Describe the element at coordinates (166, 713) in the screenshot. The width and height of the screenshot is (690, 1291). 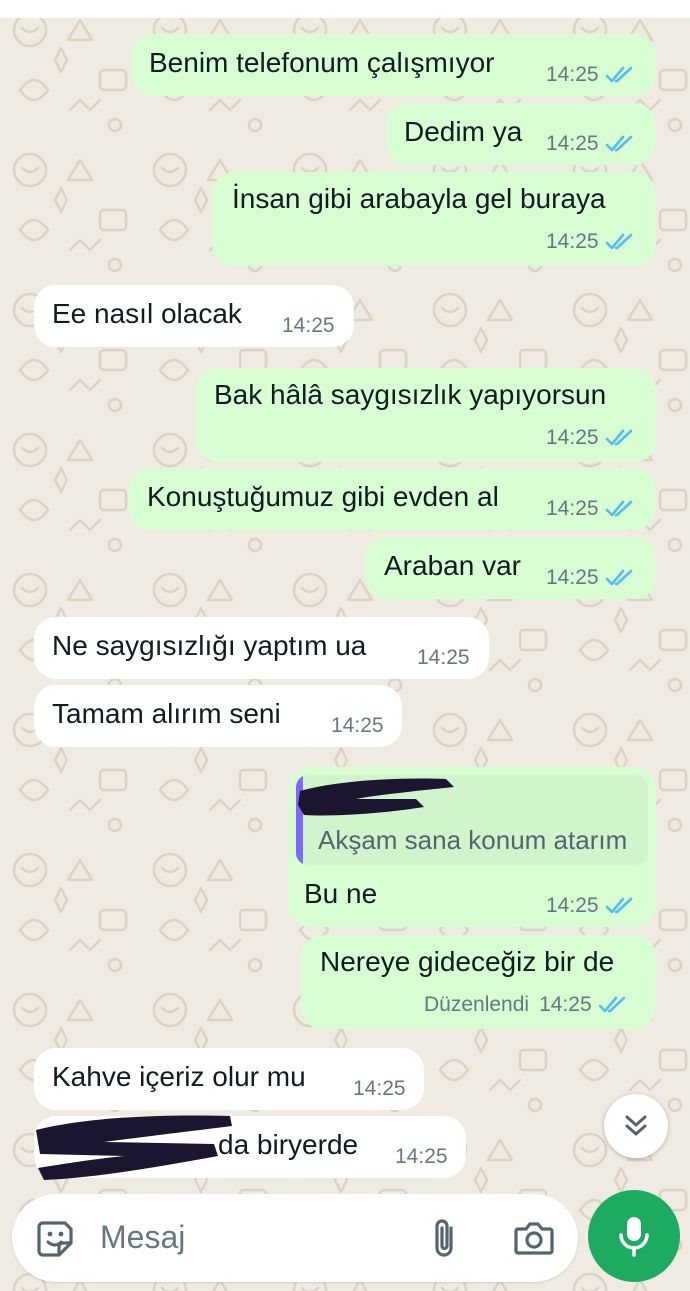
I see `message-text: Tamam alırım seni` at that location.